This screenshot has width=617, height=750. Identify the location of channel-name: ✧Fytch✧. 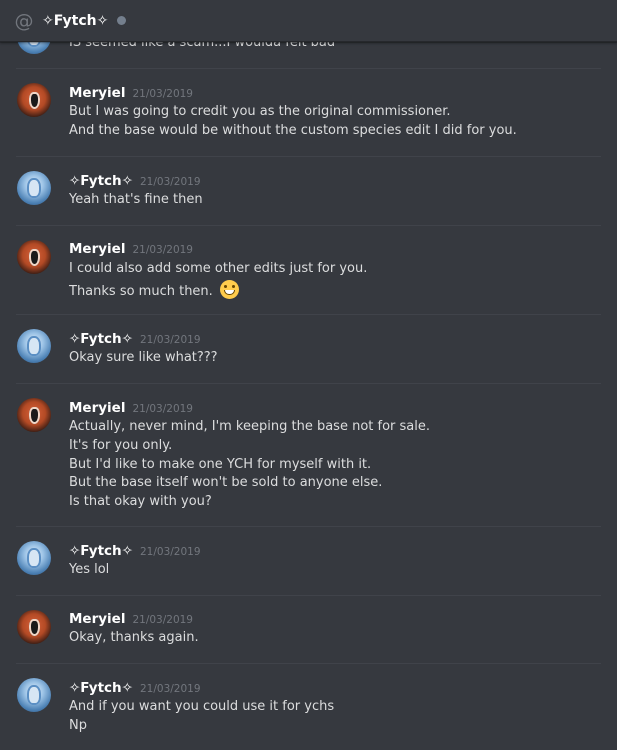
(75, 20).